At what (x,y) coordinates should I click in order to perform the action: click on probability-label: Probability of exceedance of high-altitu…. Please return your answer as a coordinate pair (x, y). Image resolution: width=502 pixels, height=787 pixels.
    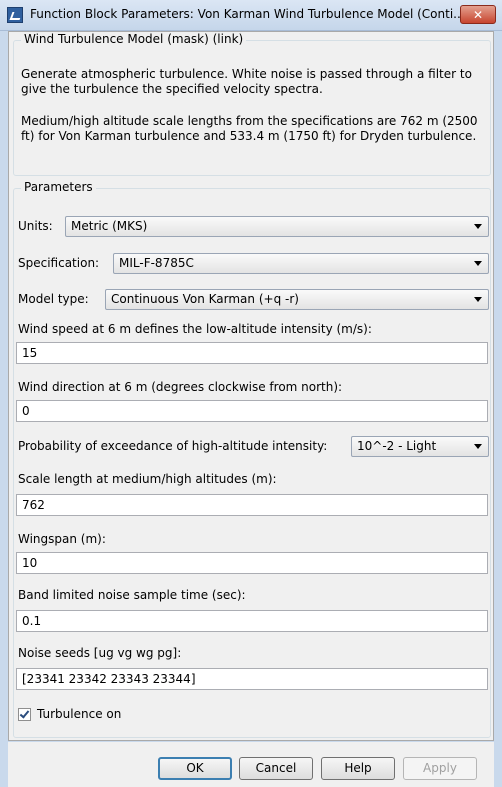
    Looking at the image, I should click on (173, 446).